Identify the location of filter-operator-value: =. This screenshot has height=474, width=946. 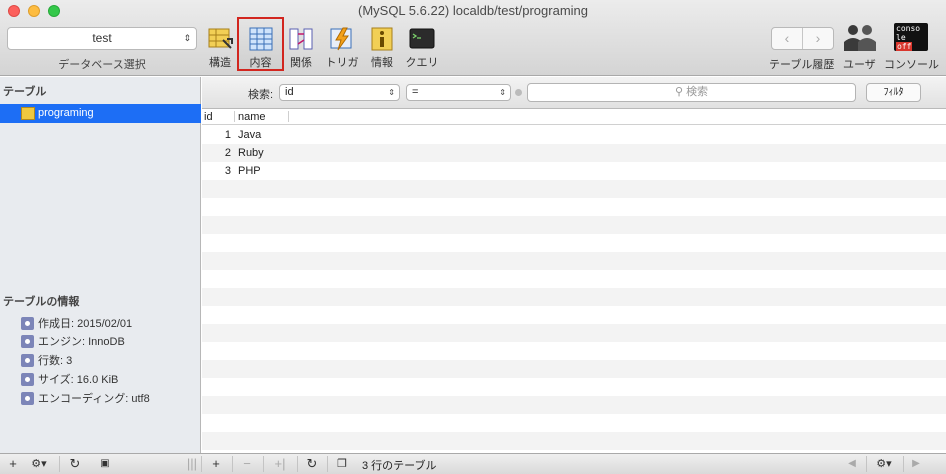
(415, 92).